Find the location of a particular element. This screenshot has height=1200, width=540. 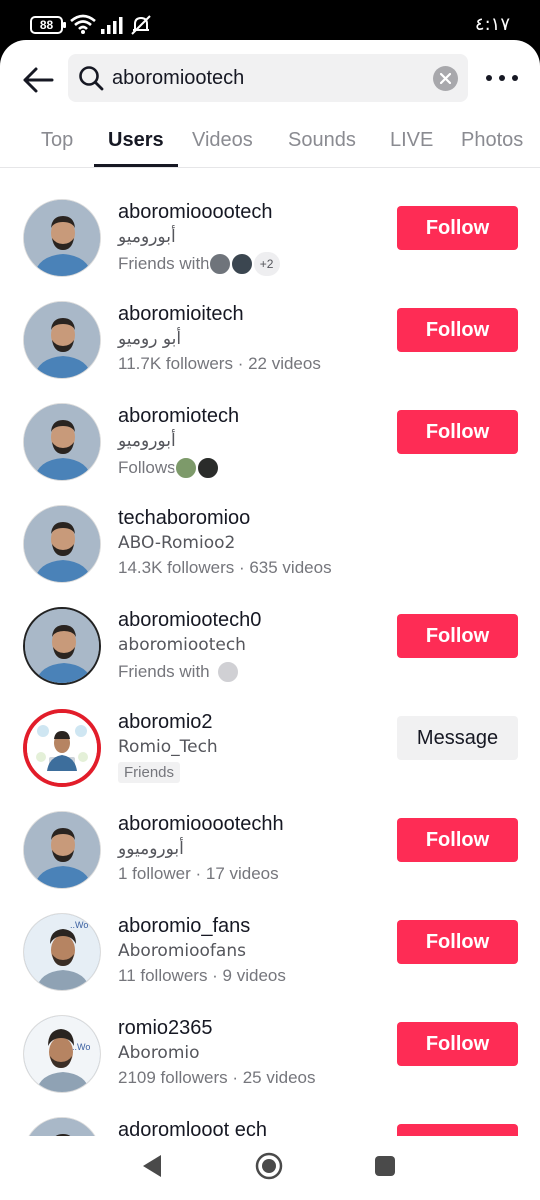

result-meta: 11 followers · 9 videos is located at coordinates (202, 976).